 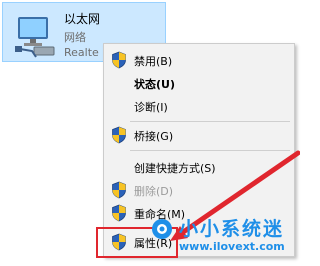 I want to click on network-adapter-icon, so click(x=35, y=37).